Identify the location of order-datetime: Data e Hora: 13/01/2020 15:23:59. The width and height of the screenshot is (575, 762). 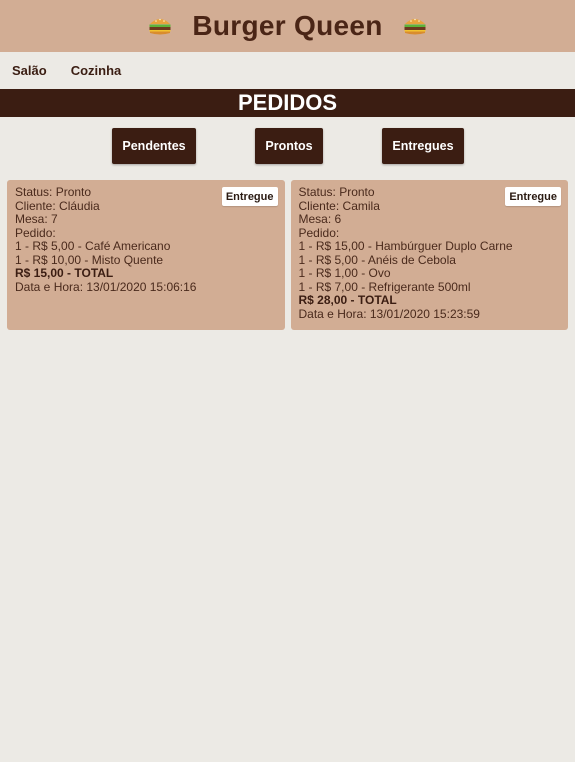
(389, 313).